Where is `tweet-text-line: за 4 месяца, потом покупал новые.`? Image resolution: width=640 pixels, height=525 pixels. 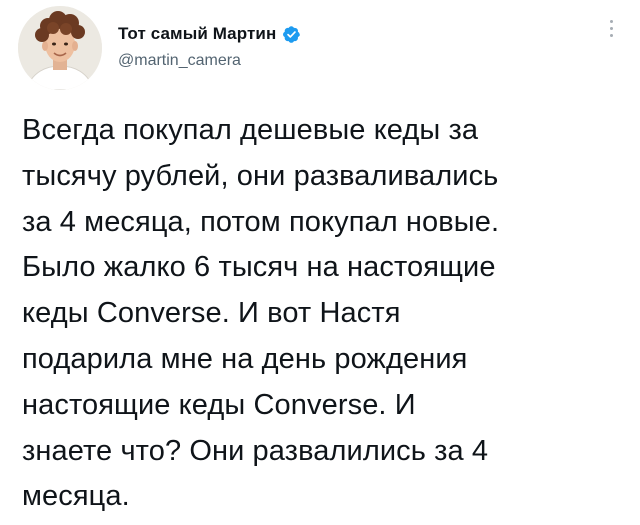 tweet-text-line: за 4 месяца, потом покупал новые. is located at coordinates (261, 221).